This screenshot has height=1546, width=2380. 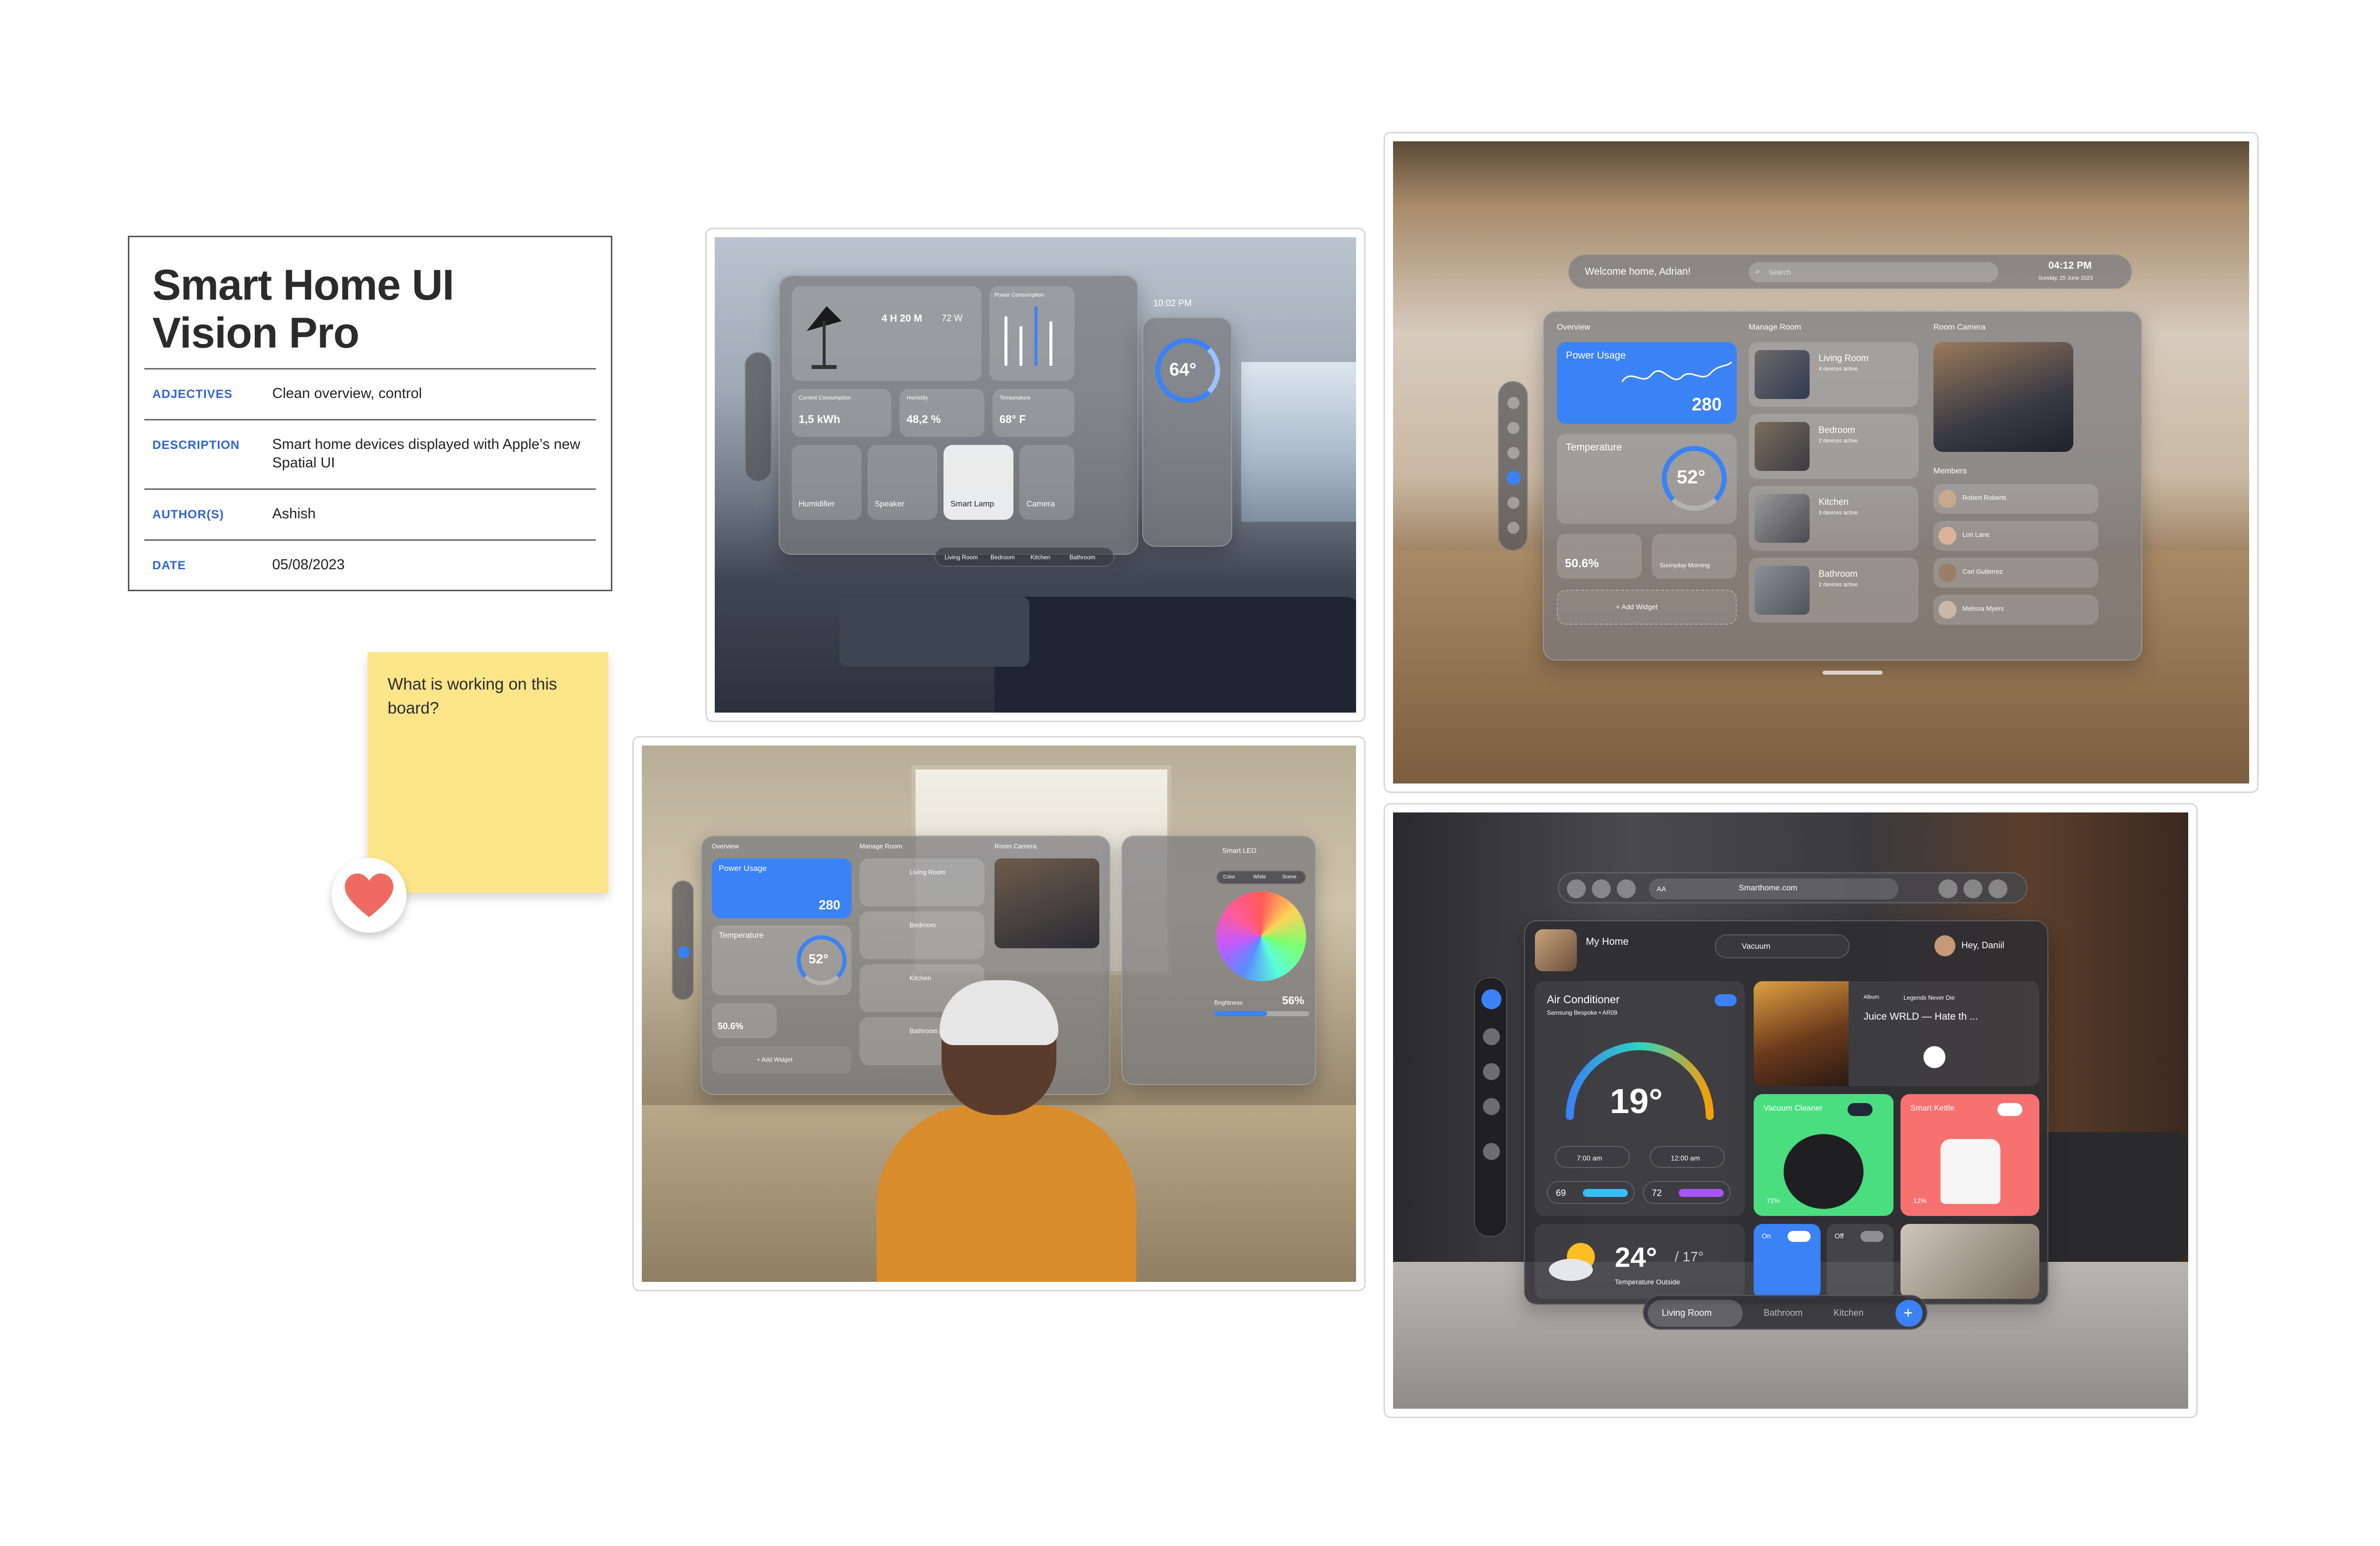 What do you see at coordinates (2015, 536) in the screenshot?
I see `member-row: Lori Lane` at bounding box center [2015, 536].